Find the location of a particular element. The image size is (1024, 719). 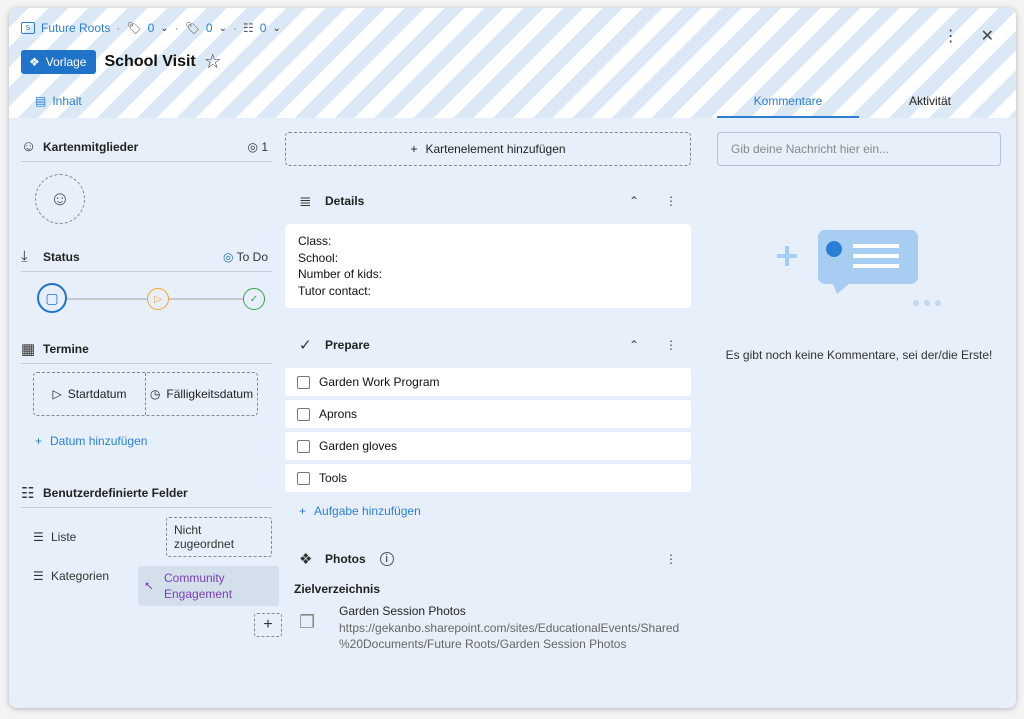

date-fields: ▷ Startdatum ◷ Fälligkeitsdatum is located at coordinates (145, 394).